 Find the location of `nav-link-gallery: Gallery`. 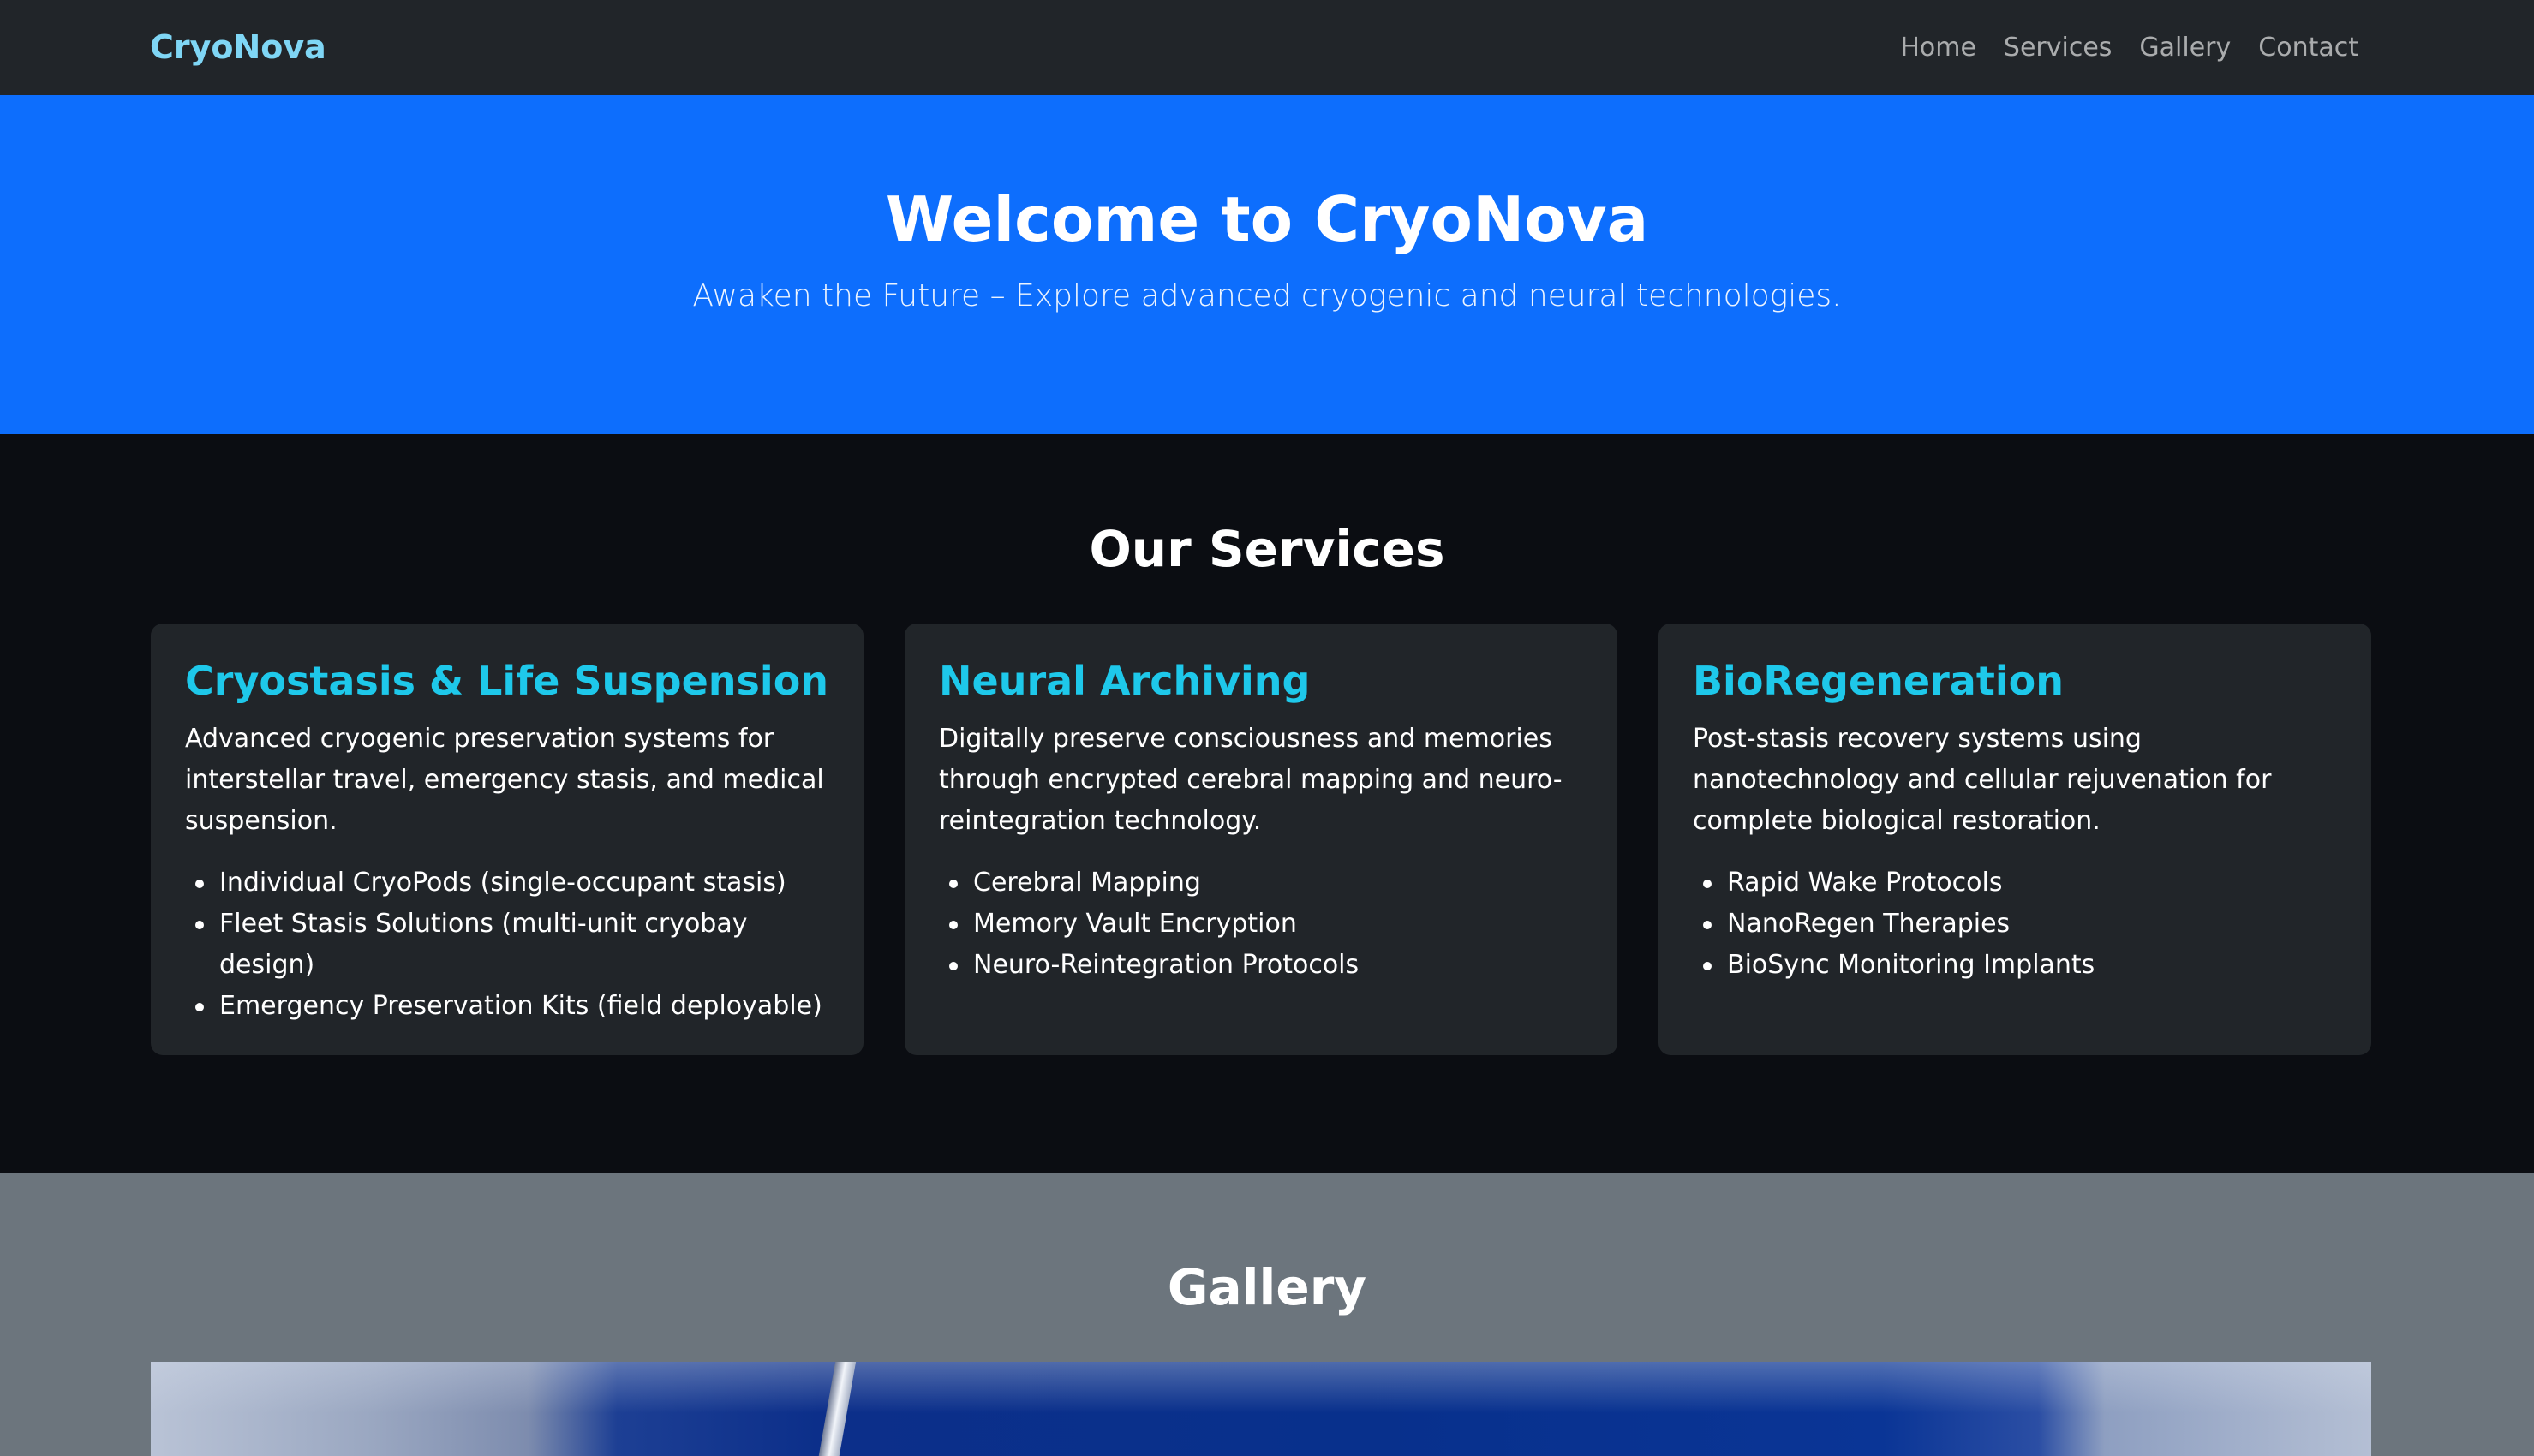

nav-link-gallery: Gallery is located at coordinates (2185, 48).